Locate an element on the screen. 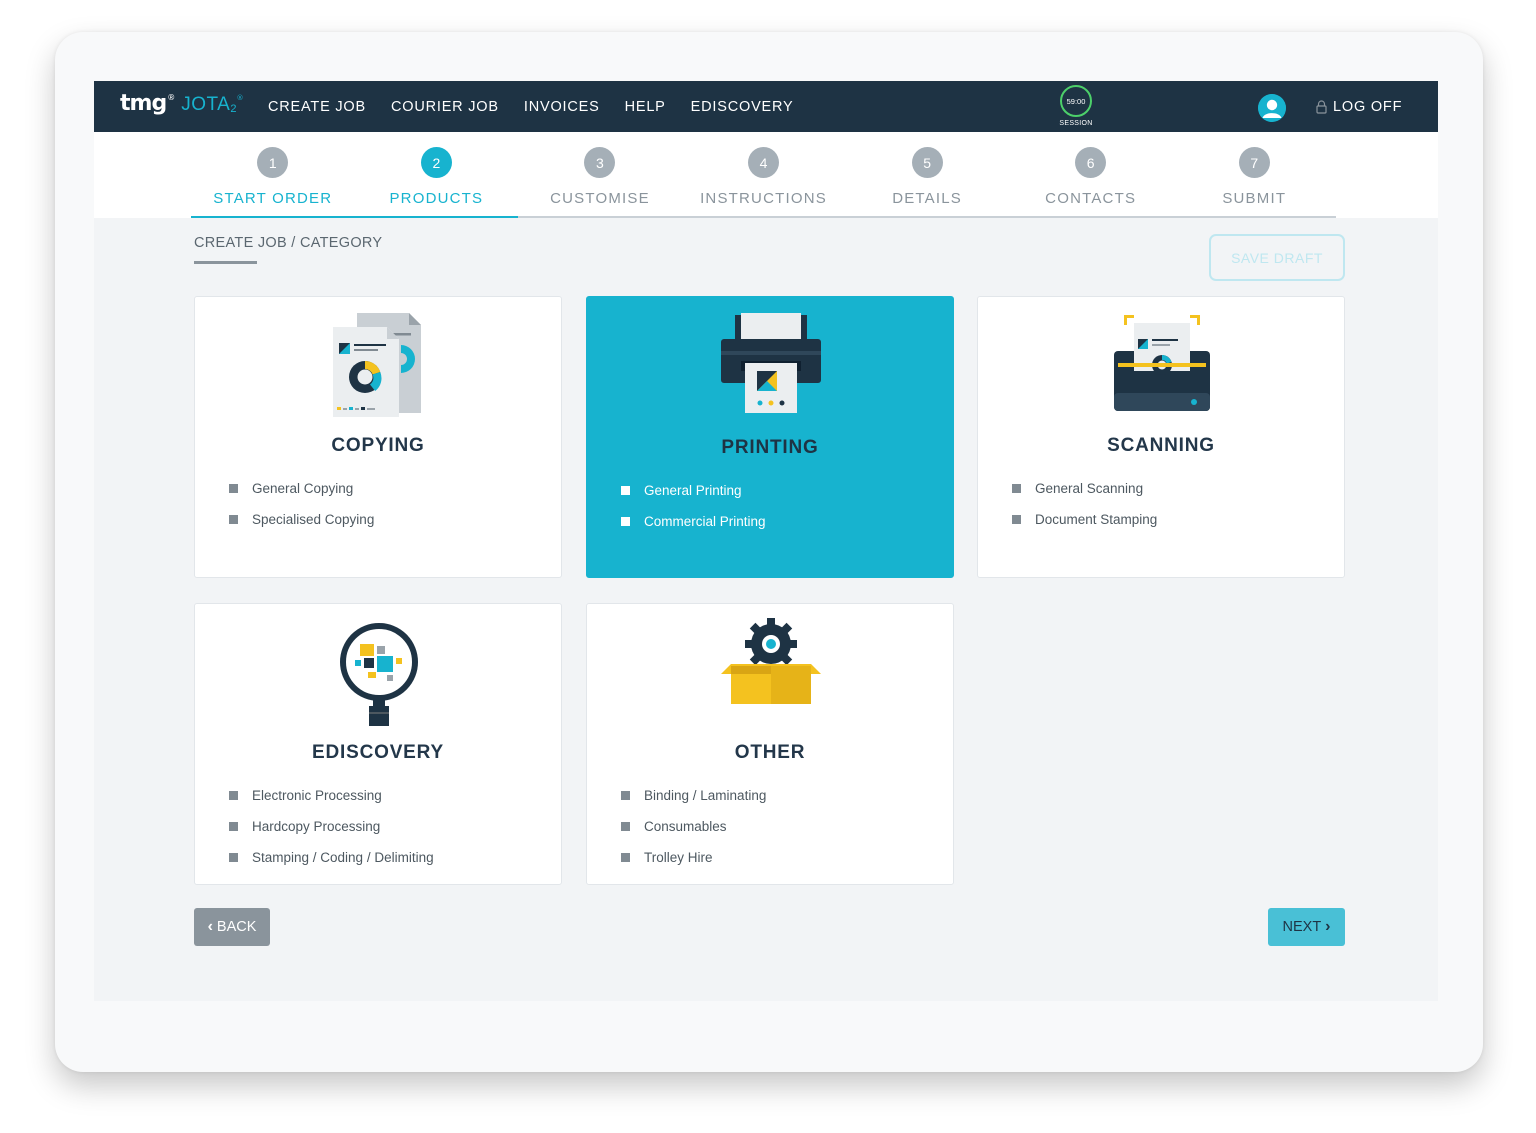  printer-icon is located at coordinates (771, 363).